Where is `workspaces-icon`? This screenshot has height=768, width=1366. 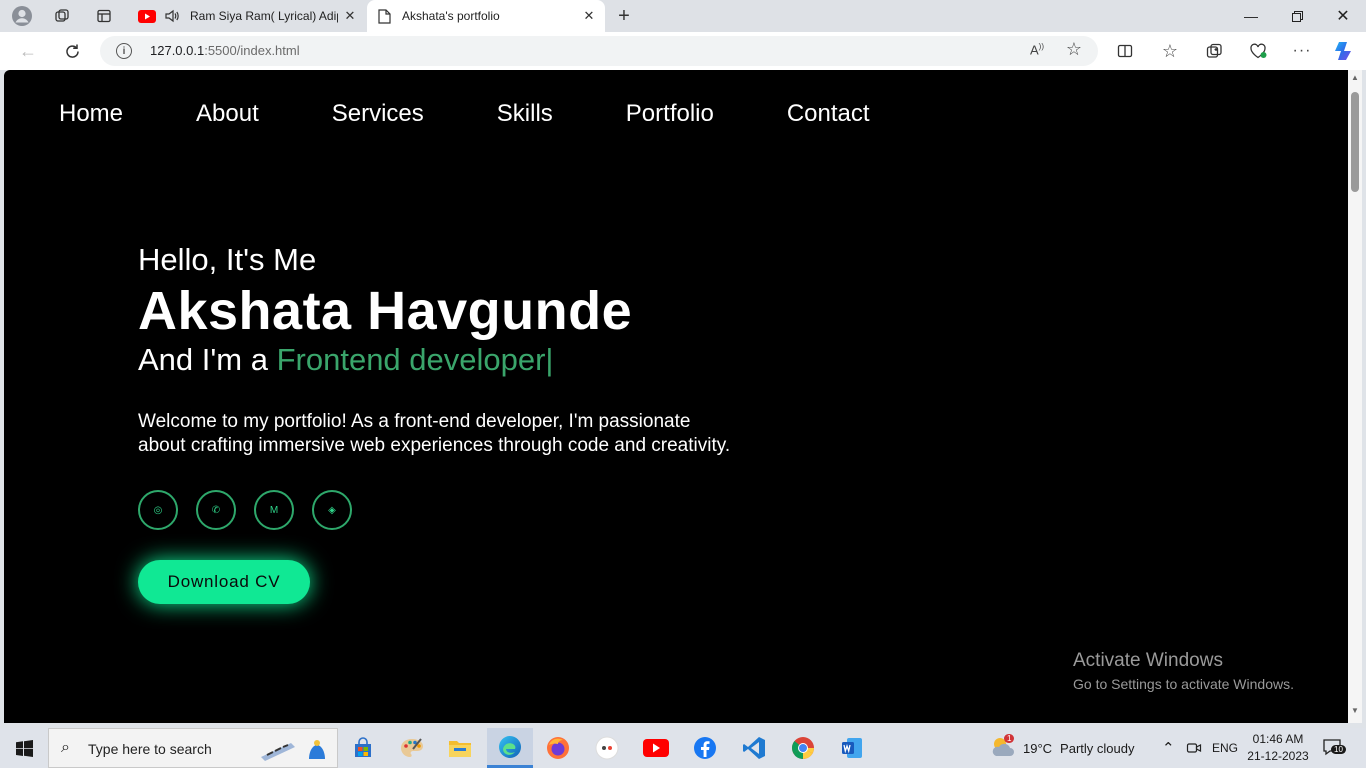
workspaces-icon is located at coordinates (62, 15).